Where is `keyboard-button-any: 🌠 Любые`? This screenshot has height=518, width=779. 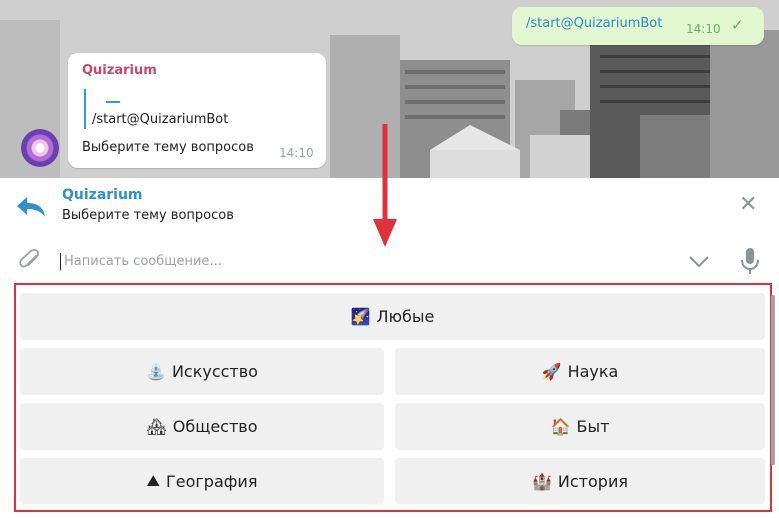
keyboard-button-any: 🌠 Любые is located at coordinates (392, 316).